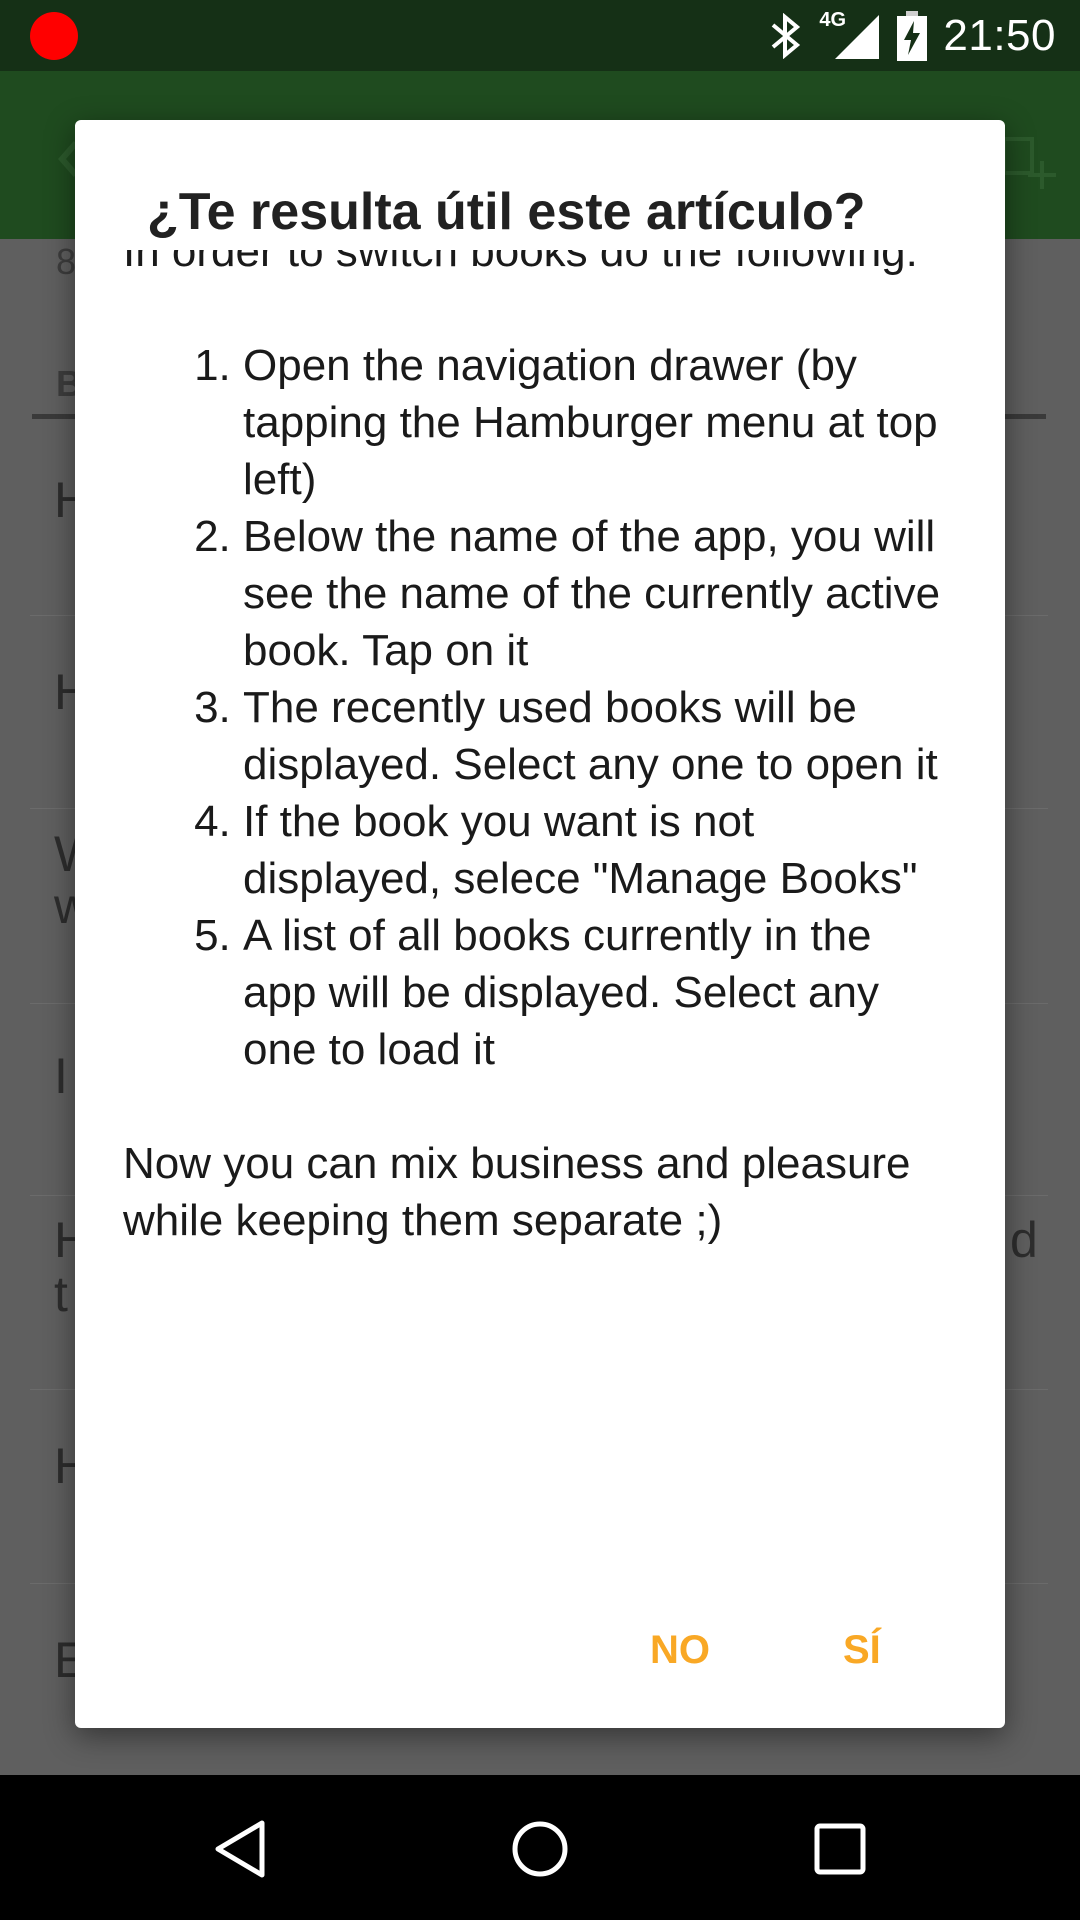  I want to click on status-bar: 4G 21:50, so click(540, 35).